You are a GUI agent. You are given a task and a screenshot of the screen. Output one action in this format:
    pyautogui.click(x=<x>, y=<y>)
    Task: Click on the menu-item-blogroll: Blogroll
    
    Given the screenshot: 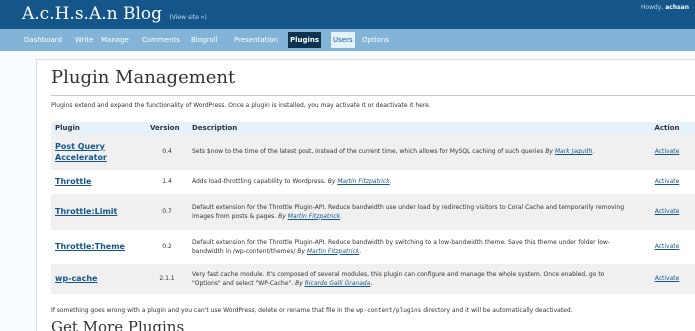 What is the action you would take?
    pyautogui.click(x=204, y=40)
    